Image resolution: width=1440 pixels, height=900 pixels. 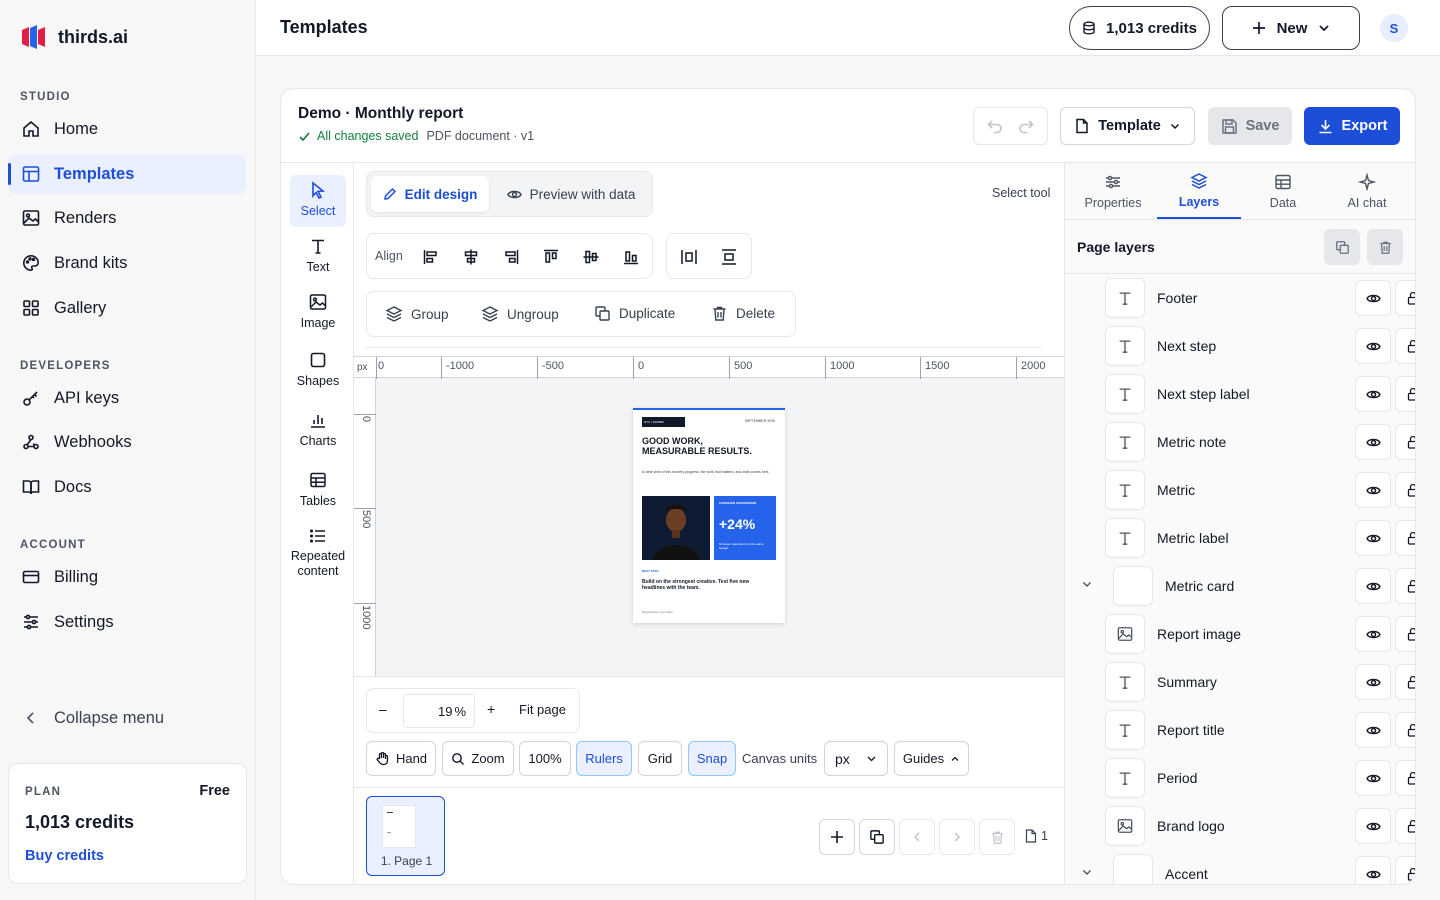 What do you see at coordinates (1252, 442) in the screenshot?
I see `layer-row: Metric note` at bounding box center [1252, 442].